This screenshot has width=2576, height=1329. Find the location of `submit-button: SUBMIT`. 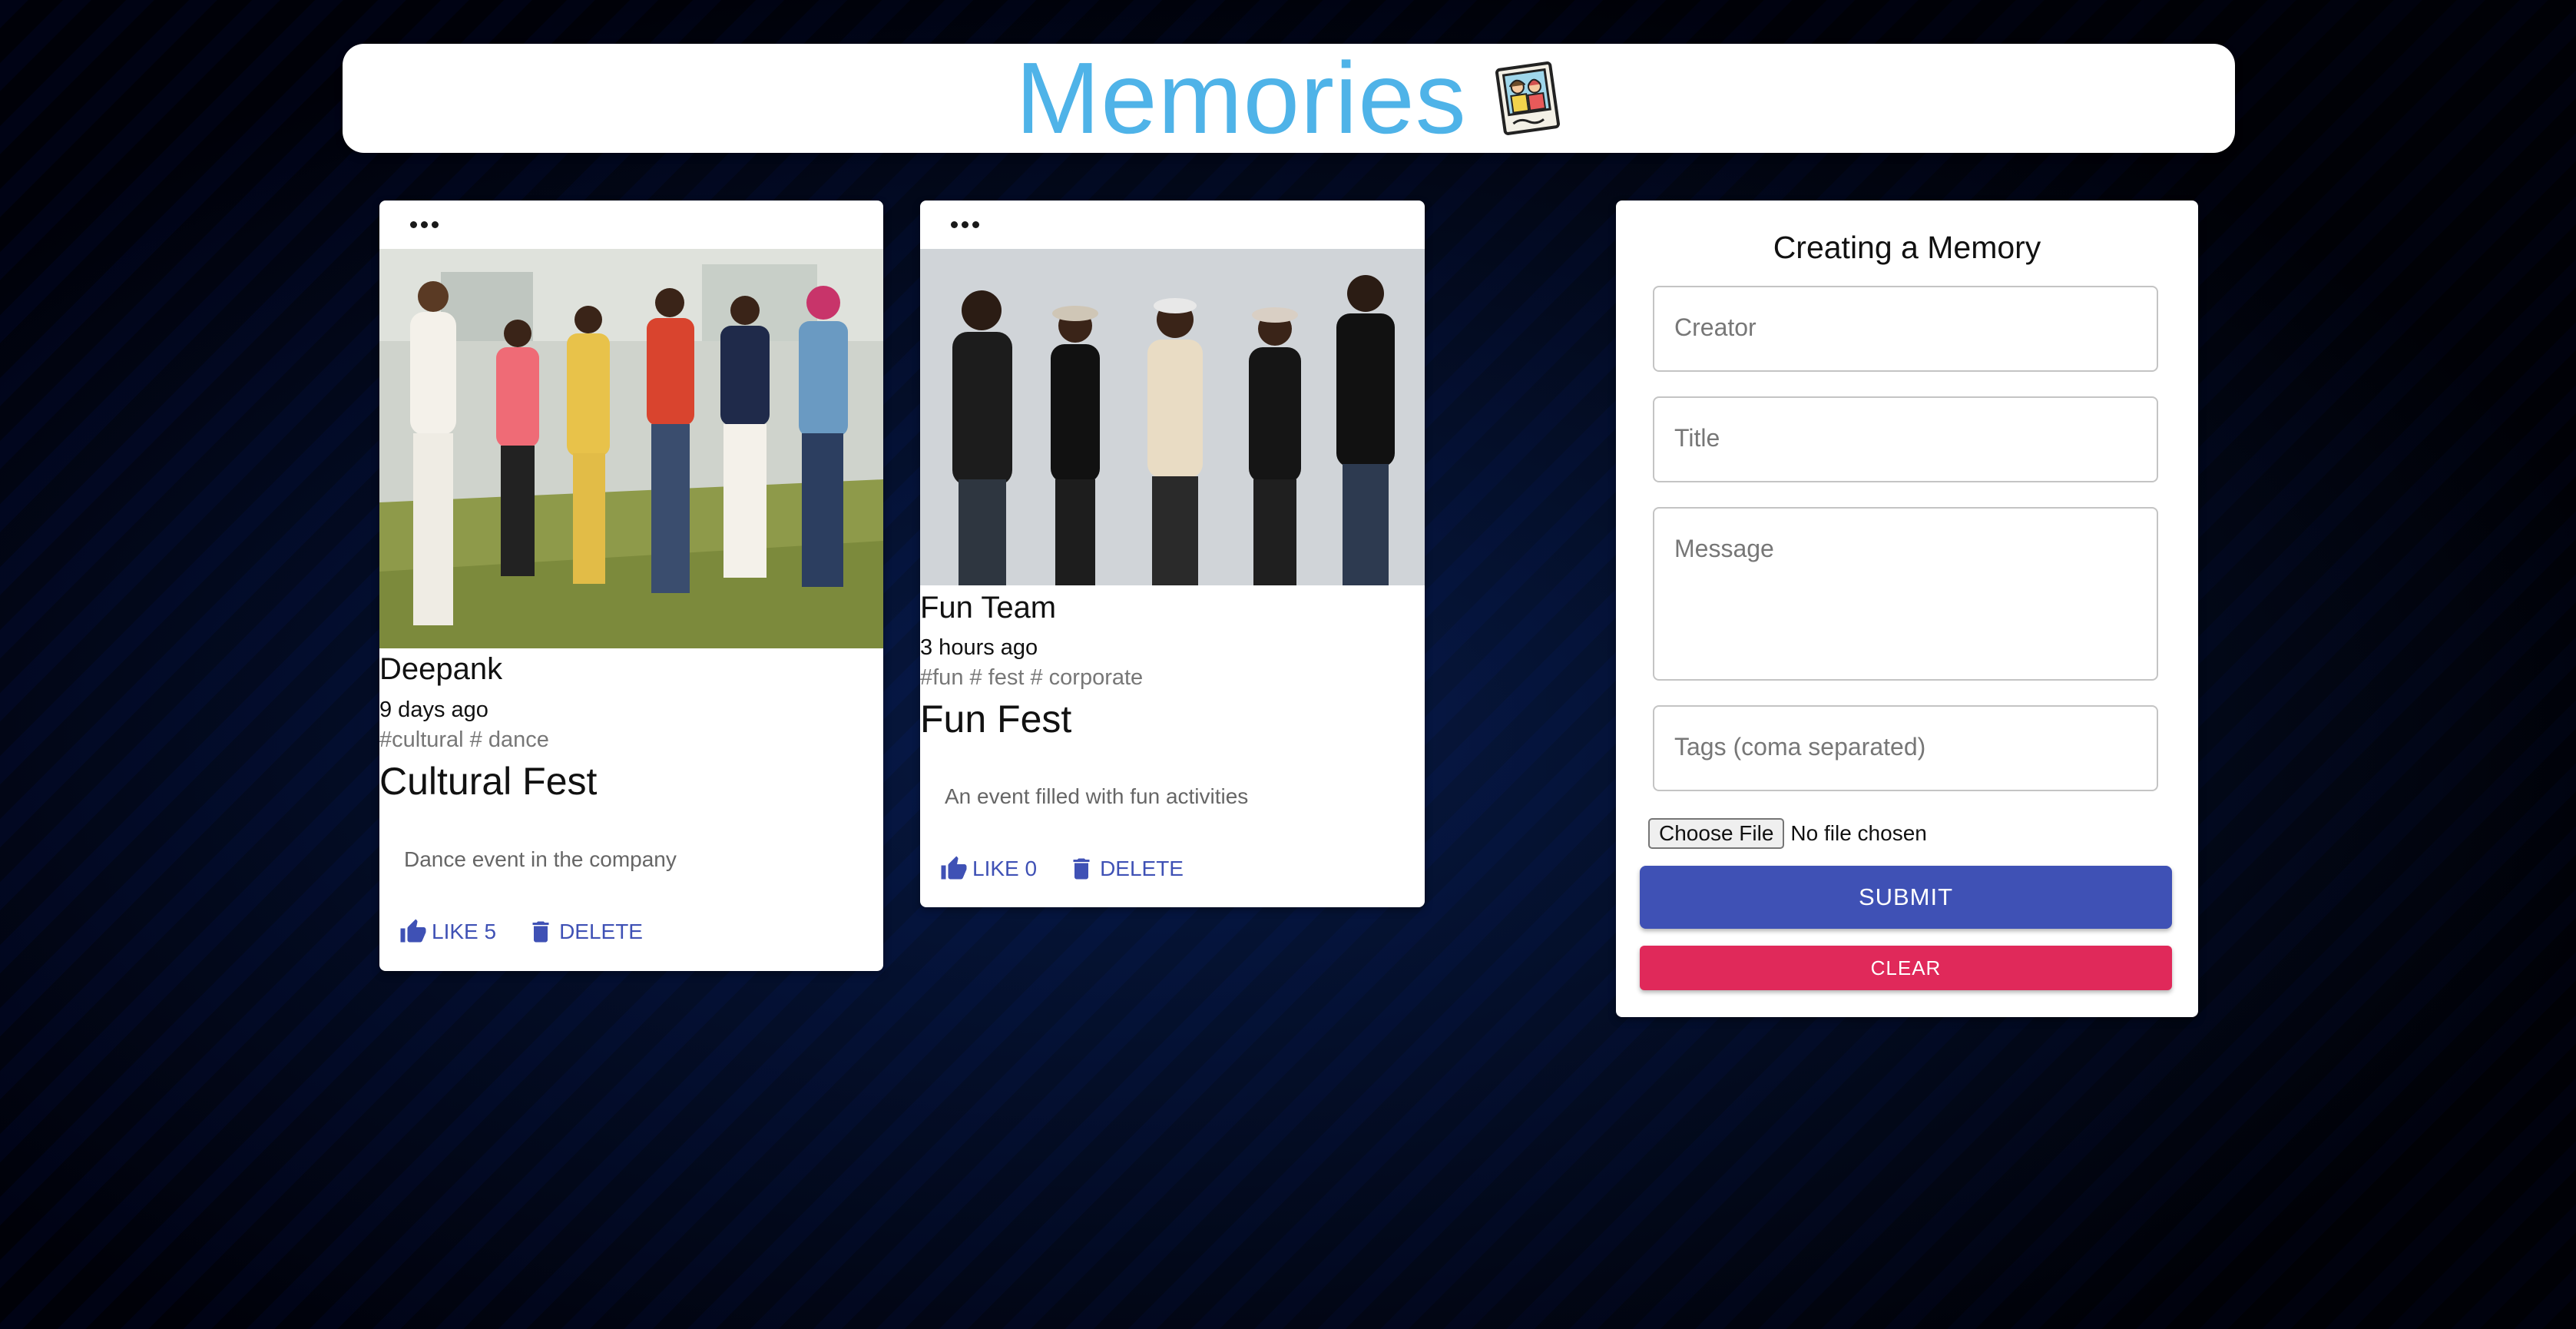

submit-button: SUBMIT is located at coordinates (1906, 897).